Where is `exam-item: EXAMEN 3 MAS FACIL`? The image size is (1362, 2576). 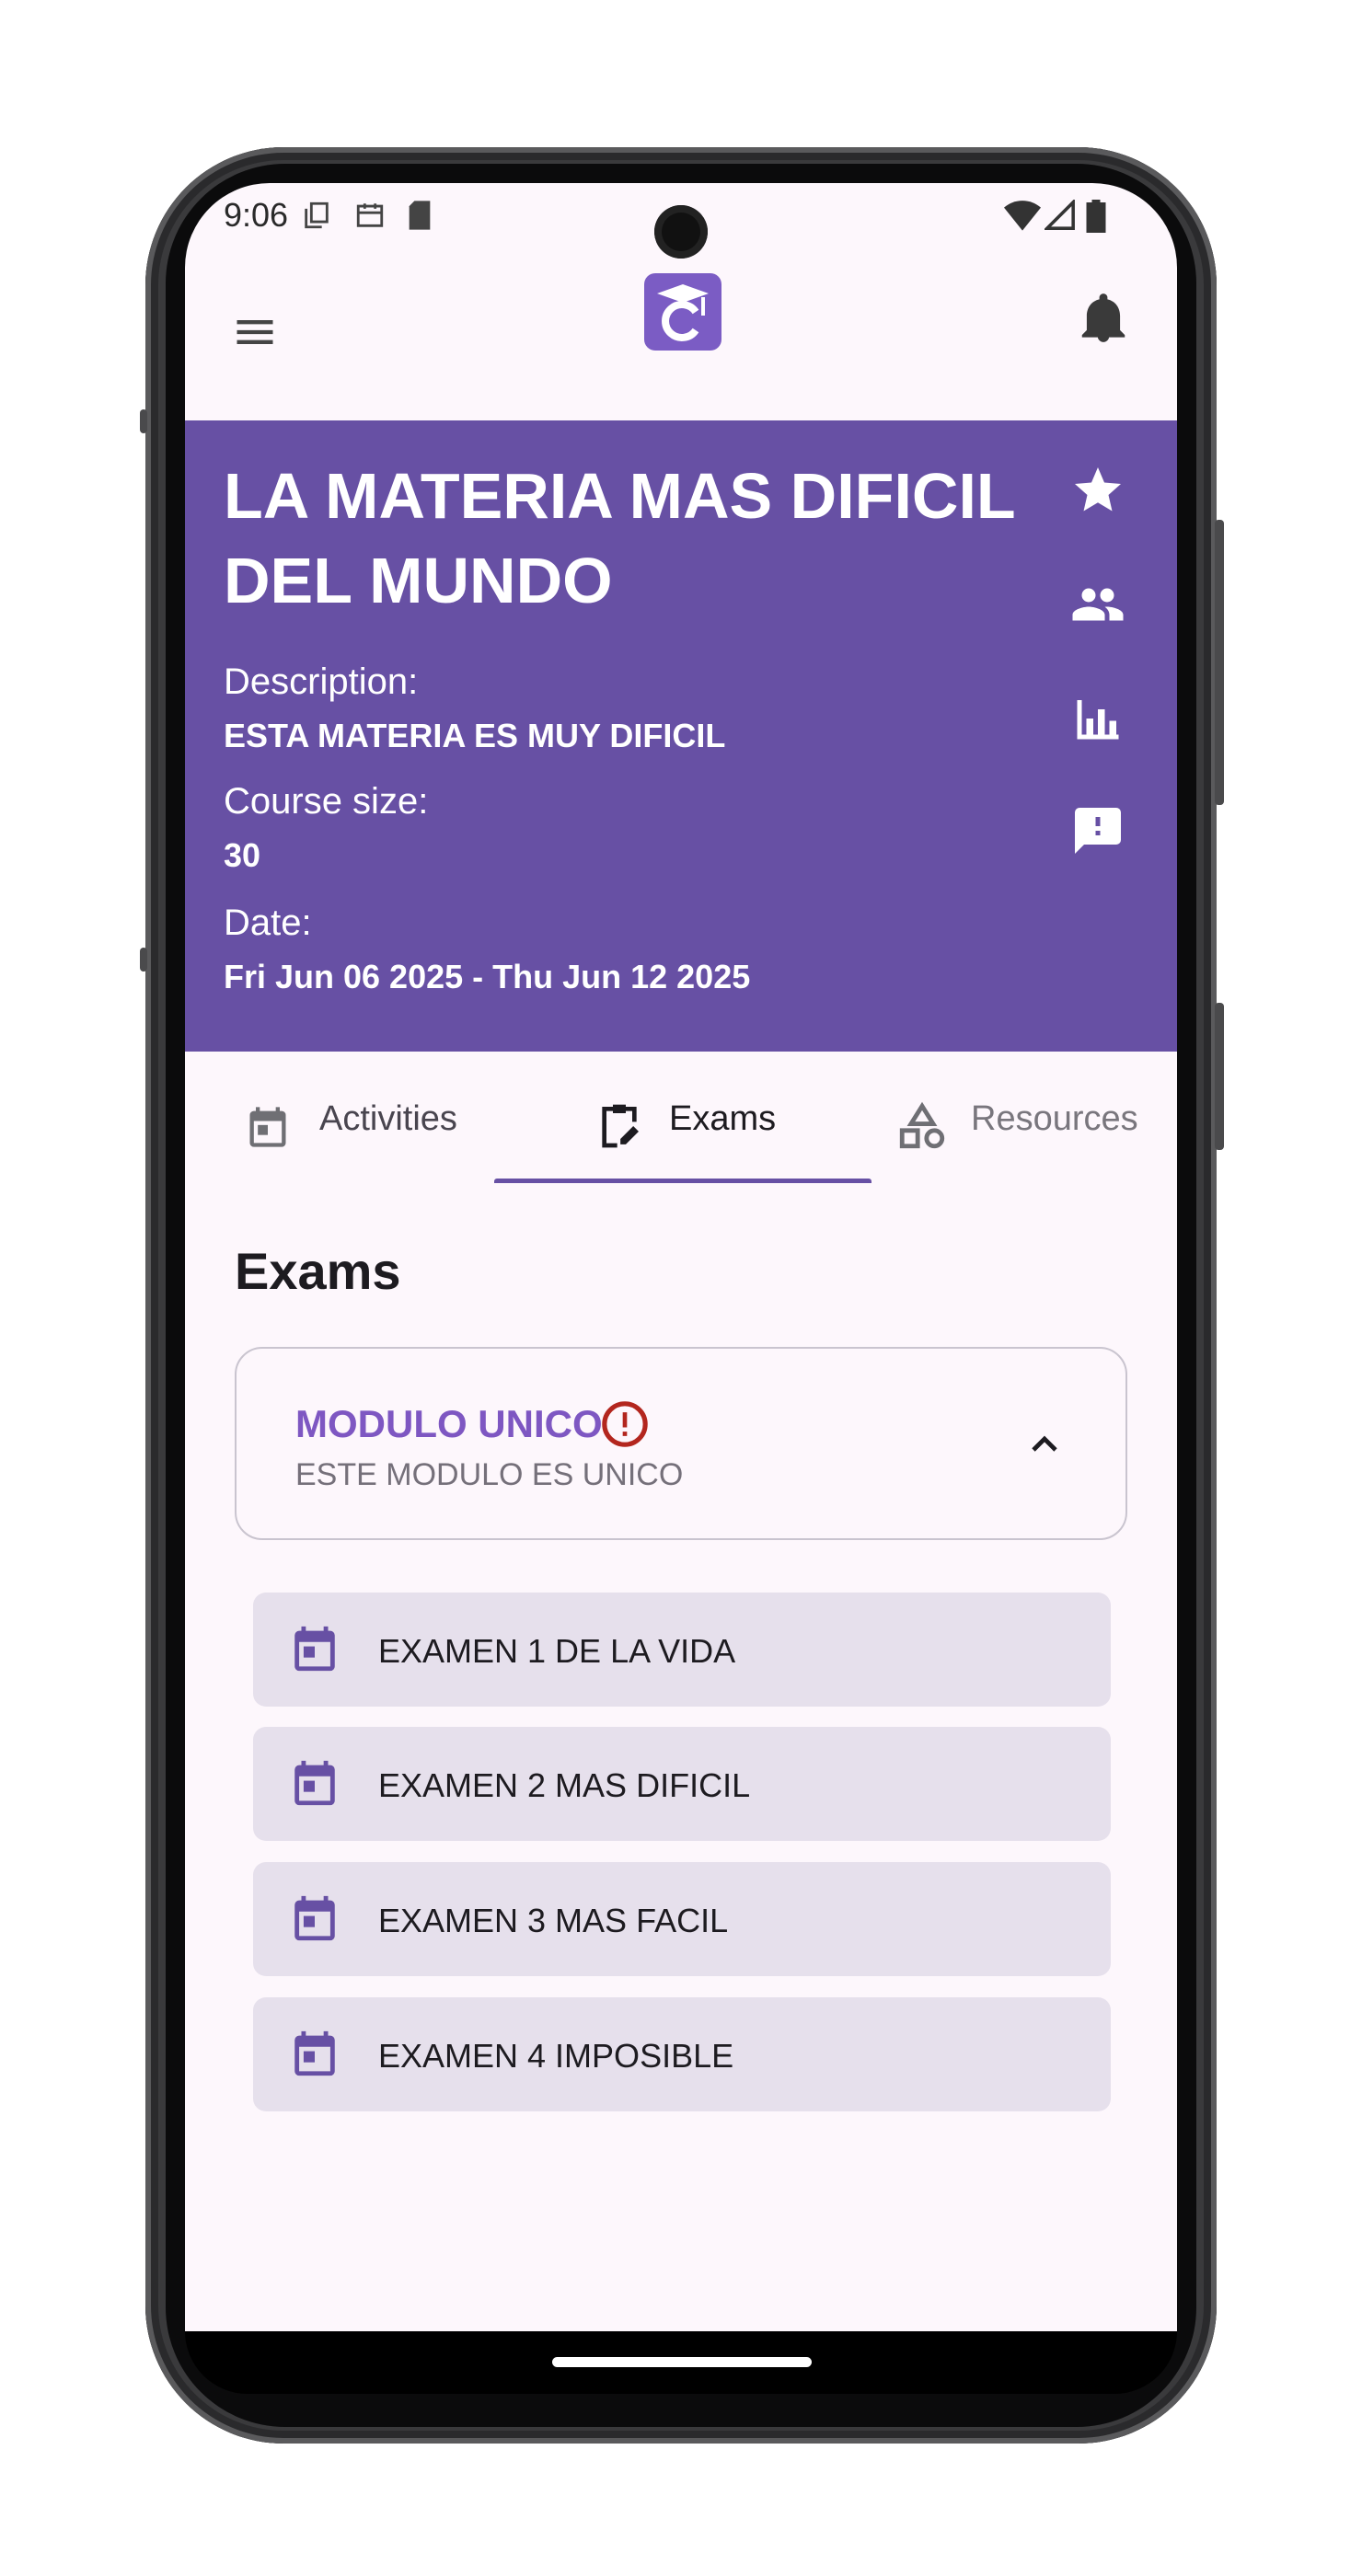 exam-item: EXAMEN 3 MAS FACIL is located at coordinates (682, 1919).